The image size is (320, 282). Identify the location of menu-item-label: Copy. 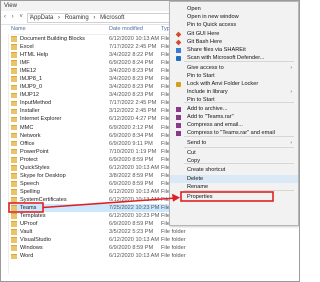
(194, 161).